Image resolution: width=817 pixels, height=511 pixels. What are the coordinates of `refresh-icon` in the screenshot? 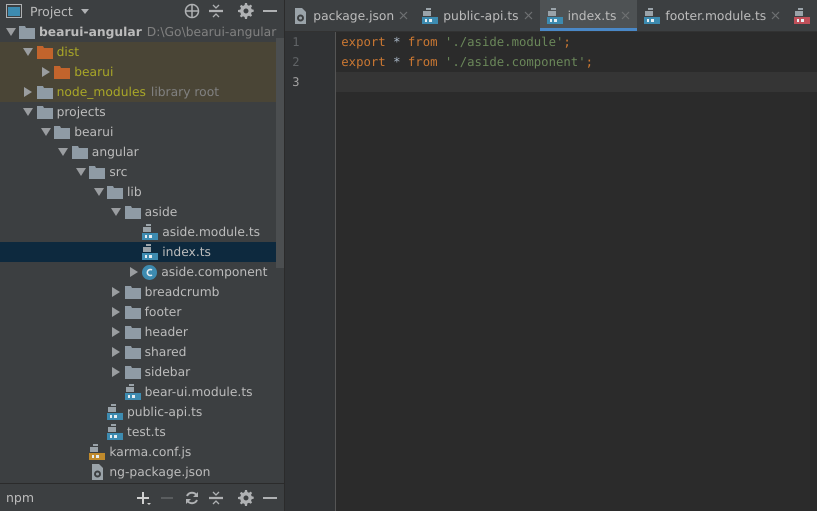 It's located at (192, 498).